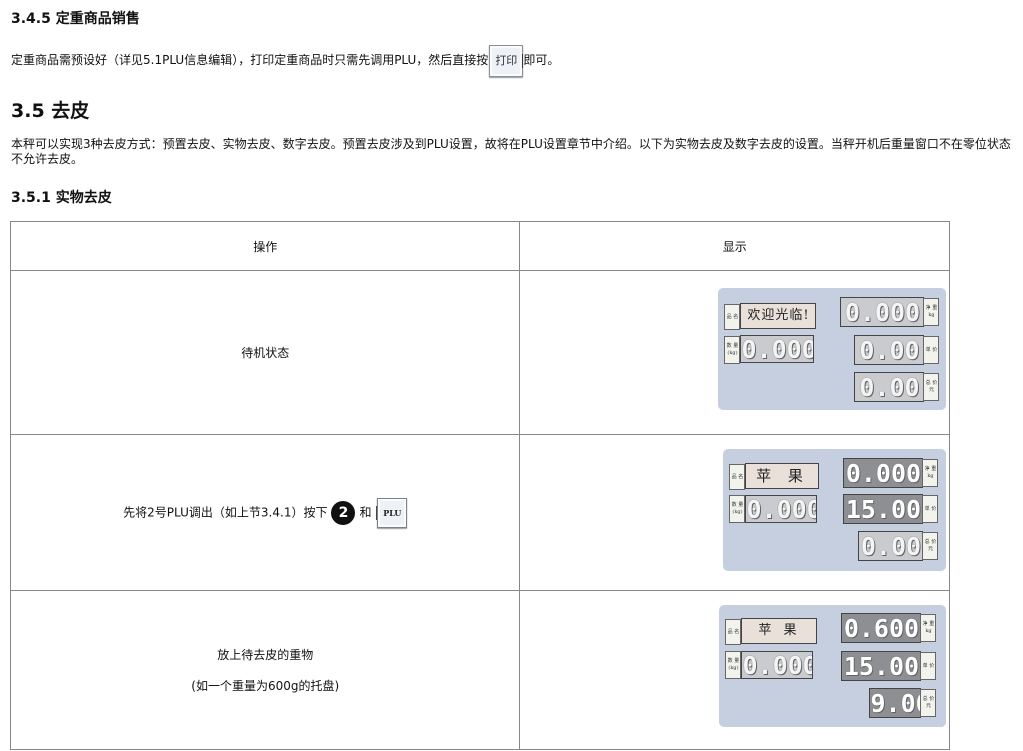 This screenshot has width=1023, height=751. I want to click on header-operation: 操作, so click(265, 246).